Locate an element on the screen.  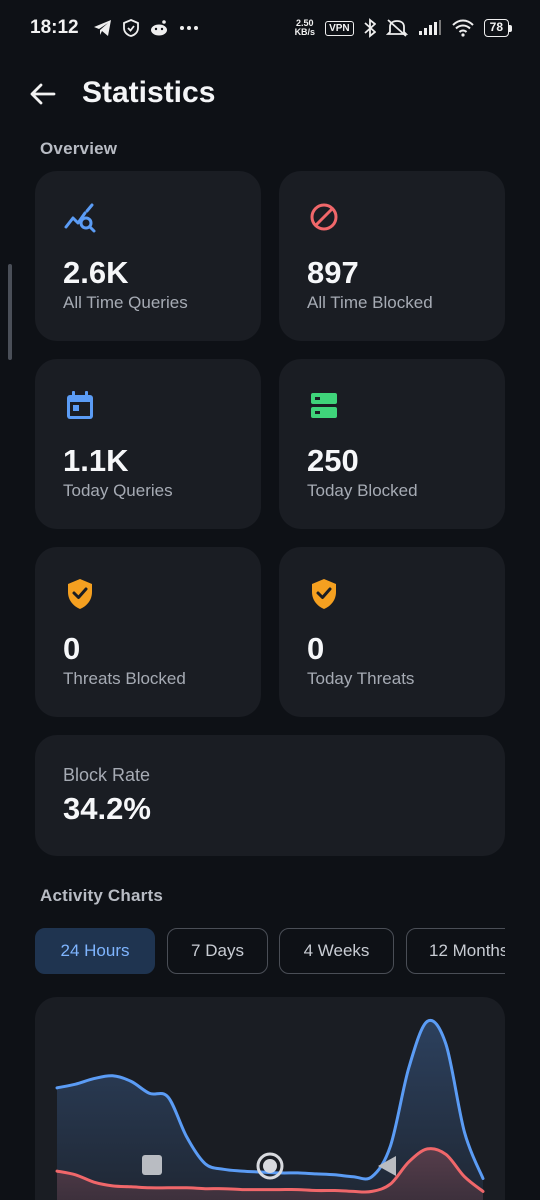
home-button is located at coordinates (270, 1166).